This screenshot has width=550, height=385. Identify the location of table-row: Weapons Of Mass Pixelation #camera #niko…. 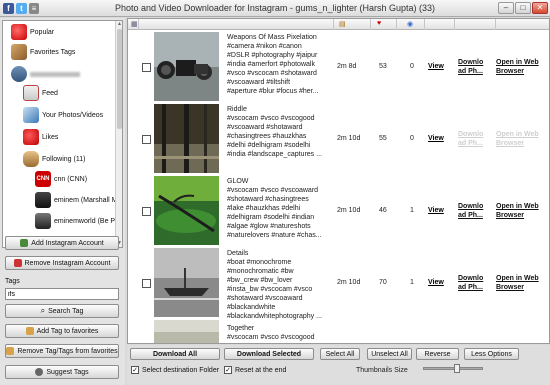
(338, 66).